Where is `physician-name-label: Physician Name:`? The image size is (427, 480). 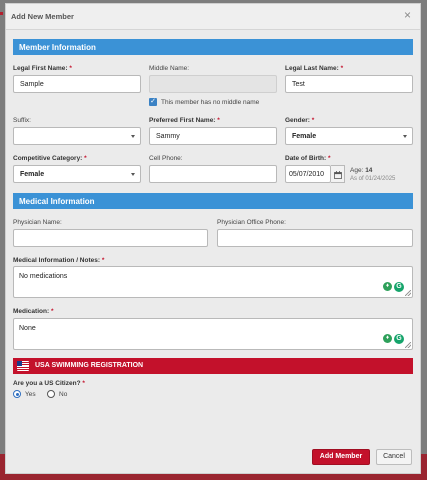 physician-name-label: Physician Name: is located at coordinates (37, 222).